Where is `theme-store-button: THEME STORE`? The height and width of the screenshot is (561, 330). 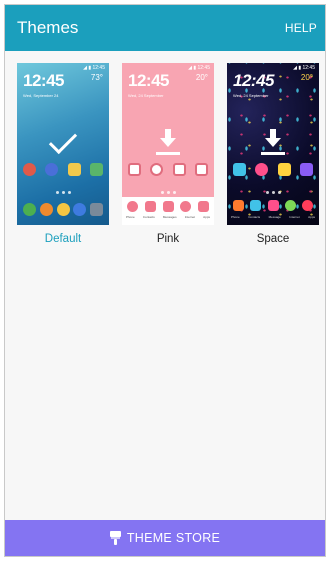 theme-store-button: THEME STORE is located at coordinates (165, 538).